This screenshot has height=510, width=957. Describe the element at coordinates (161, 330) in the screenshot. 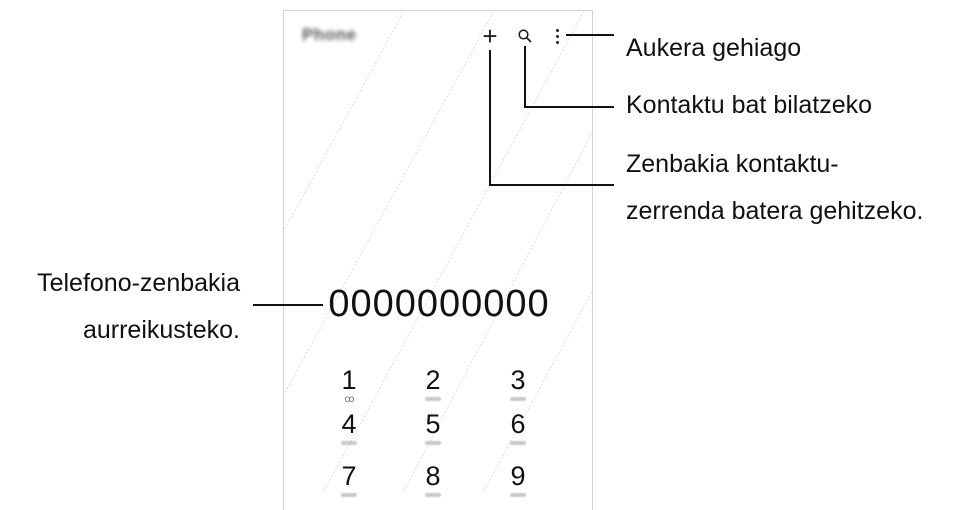

I see `annotation-preview-line2: aurreikusteko.` at that location.